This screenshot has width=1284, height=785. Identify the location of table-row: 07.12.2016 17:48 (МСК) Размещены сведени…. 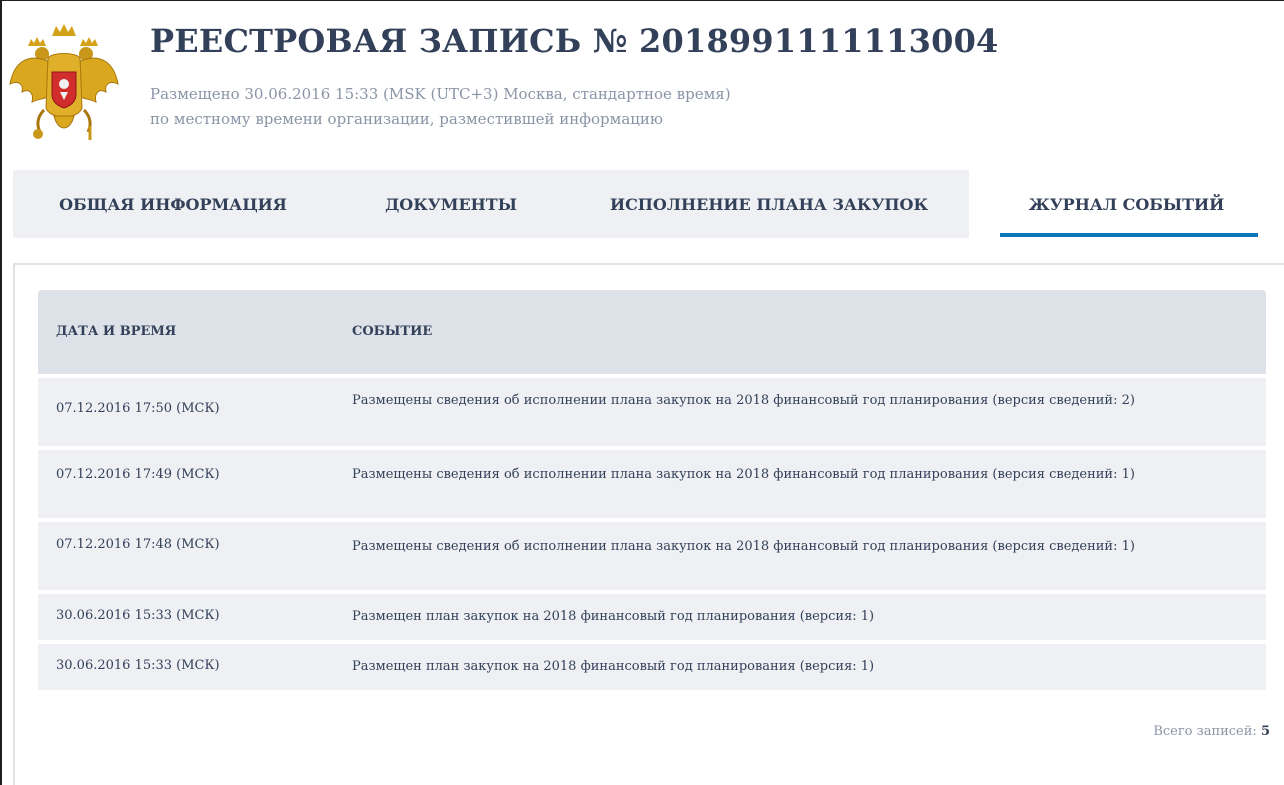
(652, 556).